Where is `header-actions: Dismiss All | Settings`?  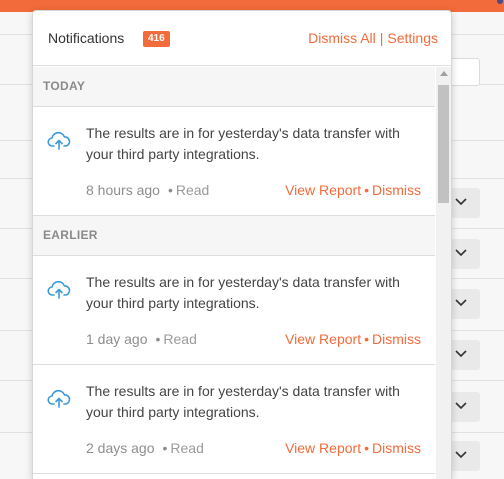 header-actions: Dismiss All | Settings is located at coordinates (373, 38).